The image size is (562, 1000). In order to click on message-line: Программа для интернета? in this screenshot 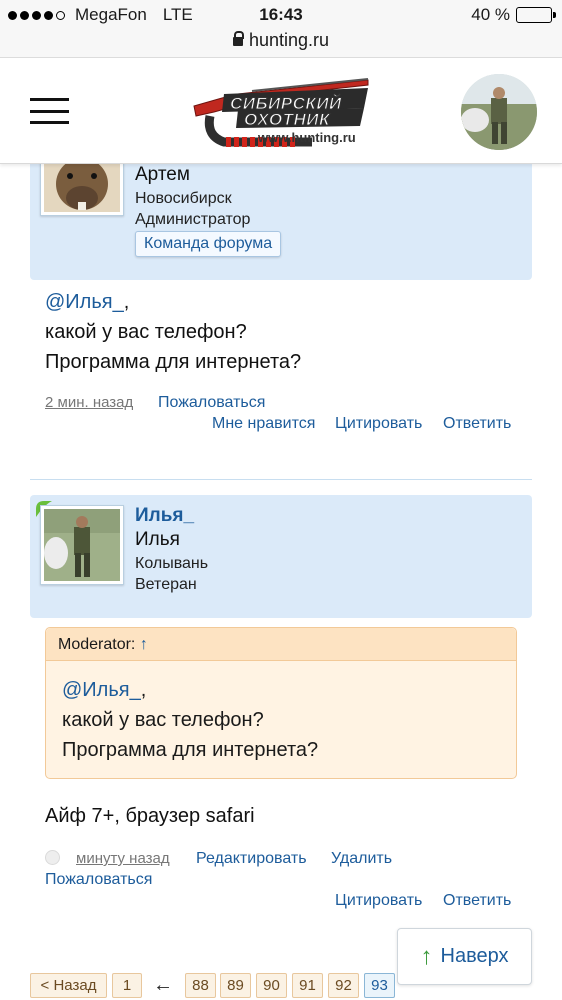, I will do `click(173, 362)`.